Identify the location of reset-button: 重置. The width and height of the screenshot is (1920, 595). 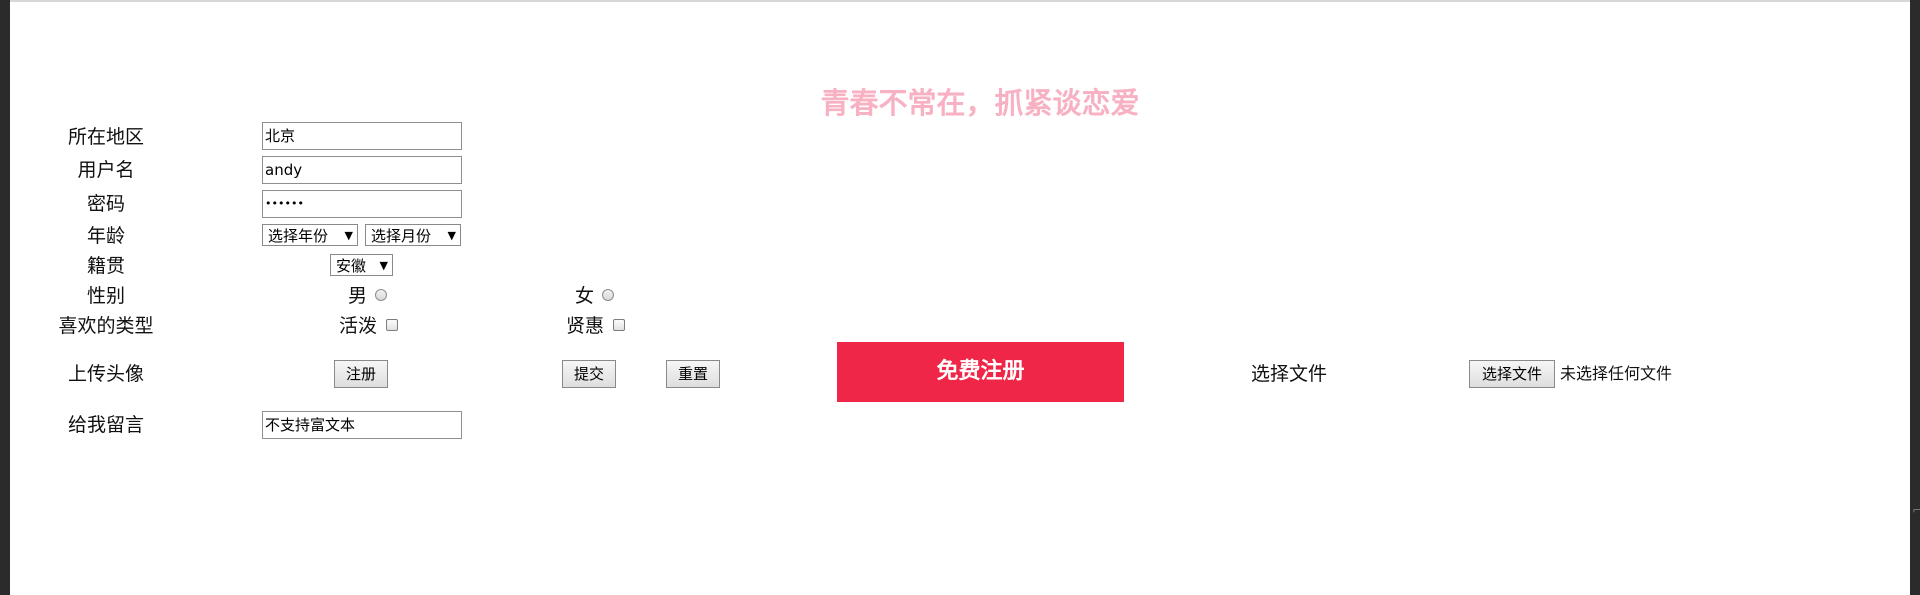
(693, 374).